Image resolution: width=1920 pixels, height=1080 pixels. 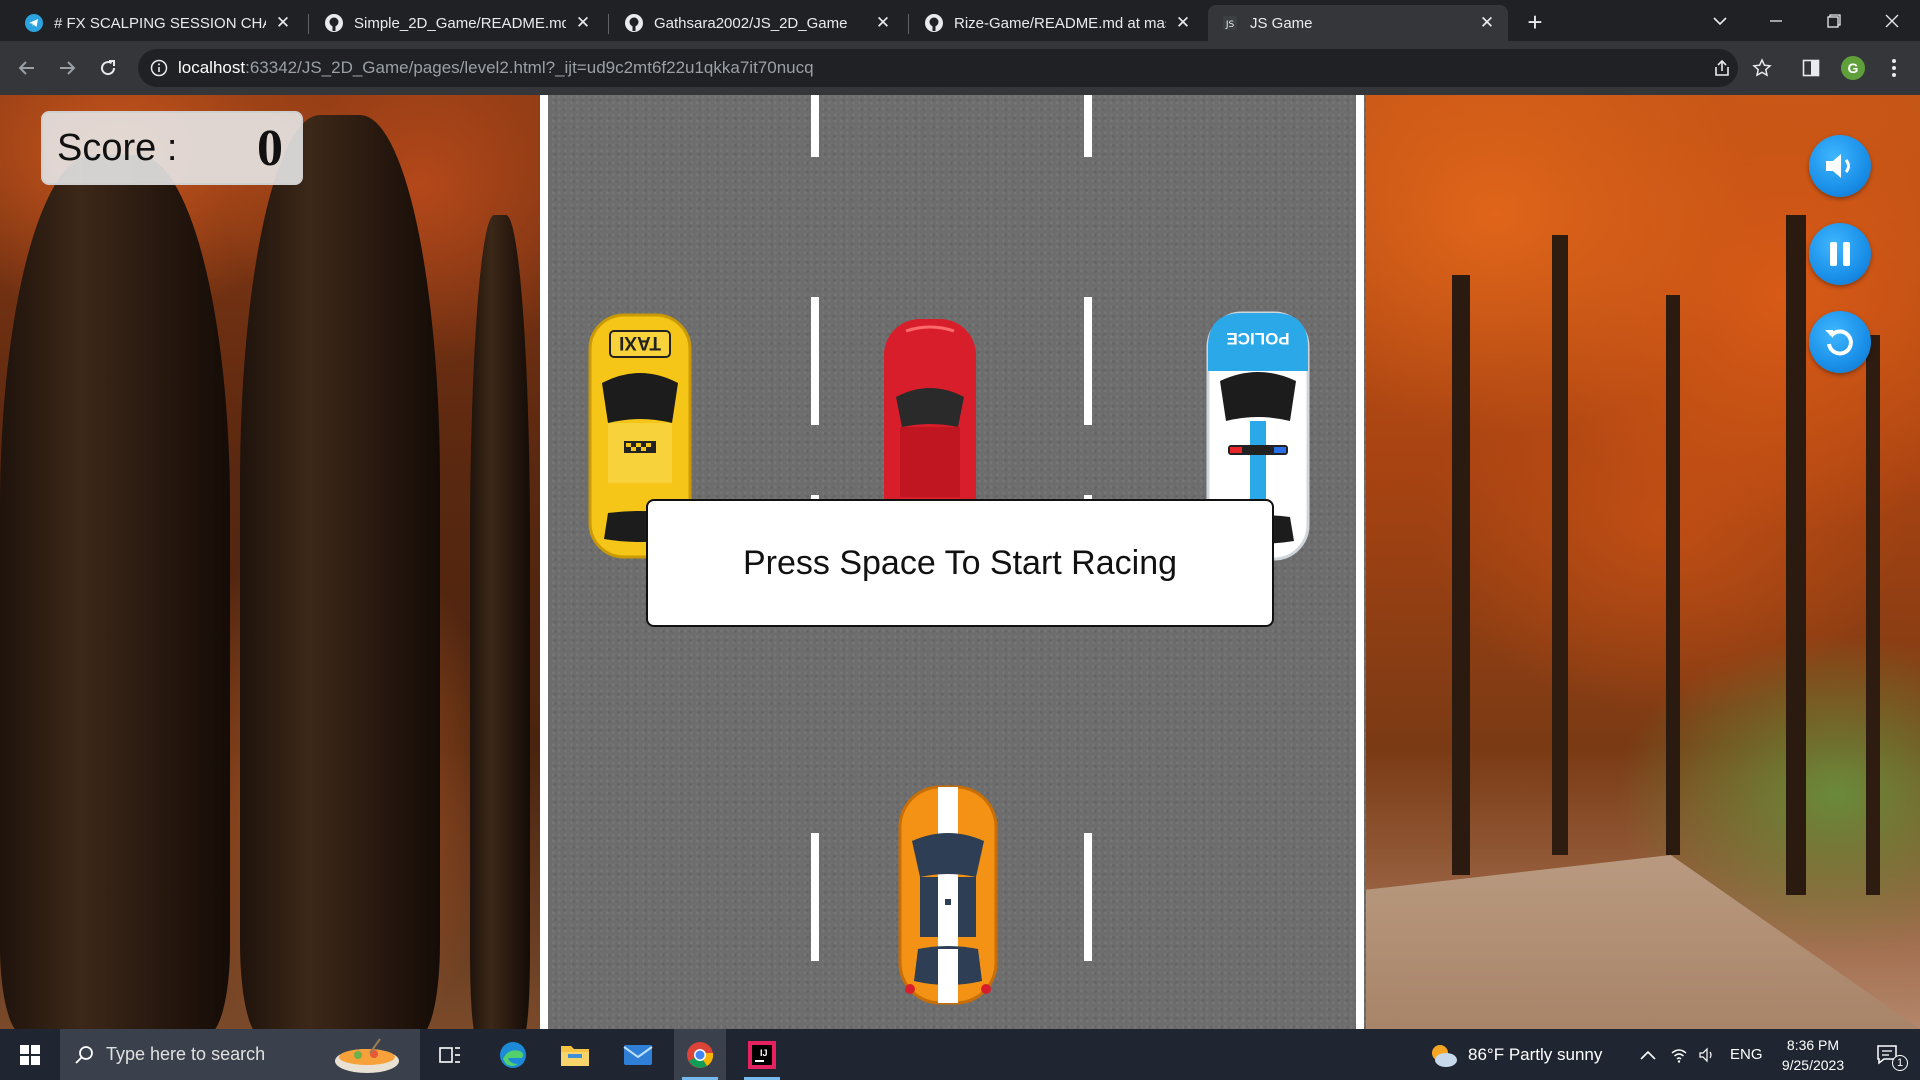 I want to click on more-vertical-icon, so click(x=1894, y=68).